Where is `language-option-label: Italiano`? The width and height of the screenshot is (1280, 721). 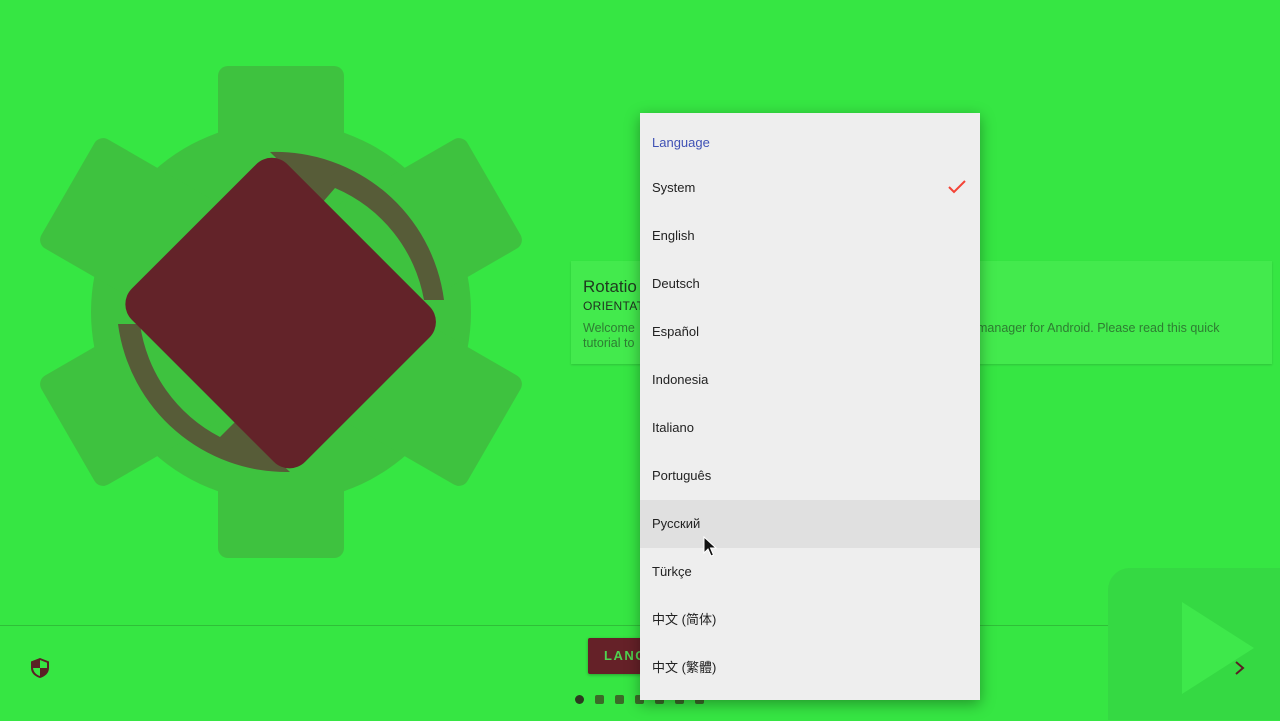
language-option-label: Italiano is located at coordinates (673, 427).